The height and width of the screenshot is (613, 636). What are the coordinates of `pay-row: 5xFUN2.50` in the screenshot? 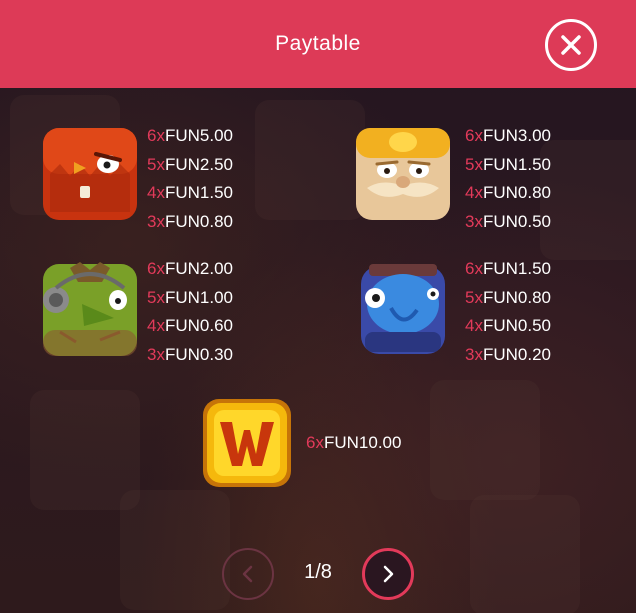 It's located at (212, 165).